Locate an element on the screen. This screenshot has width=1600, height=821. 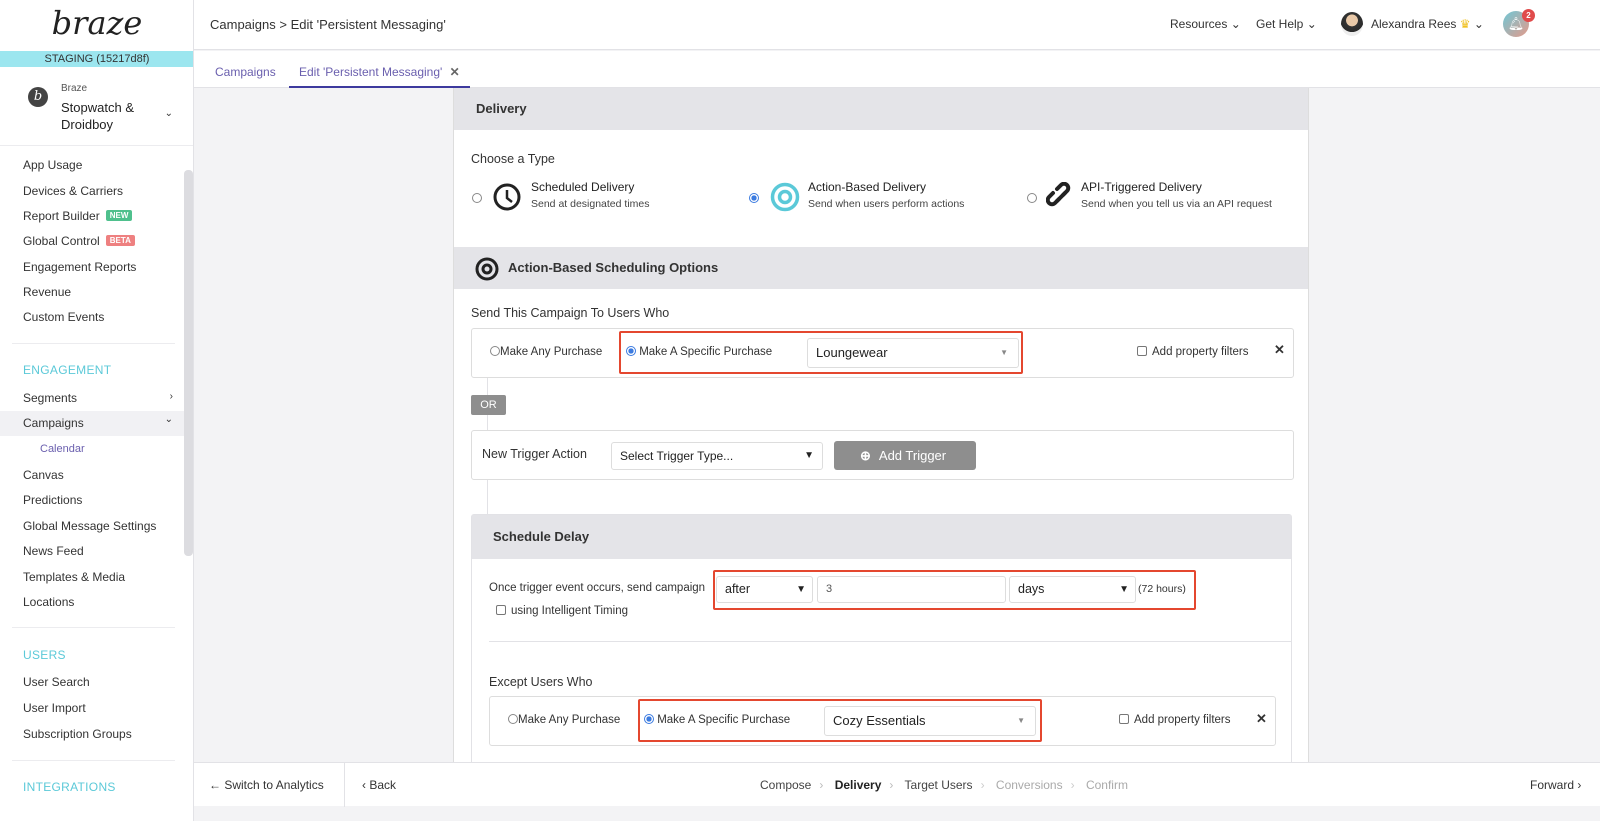
arrow-left-icon: ← is located at coordinates (215, 785).